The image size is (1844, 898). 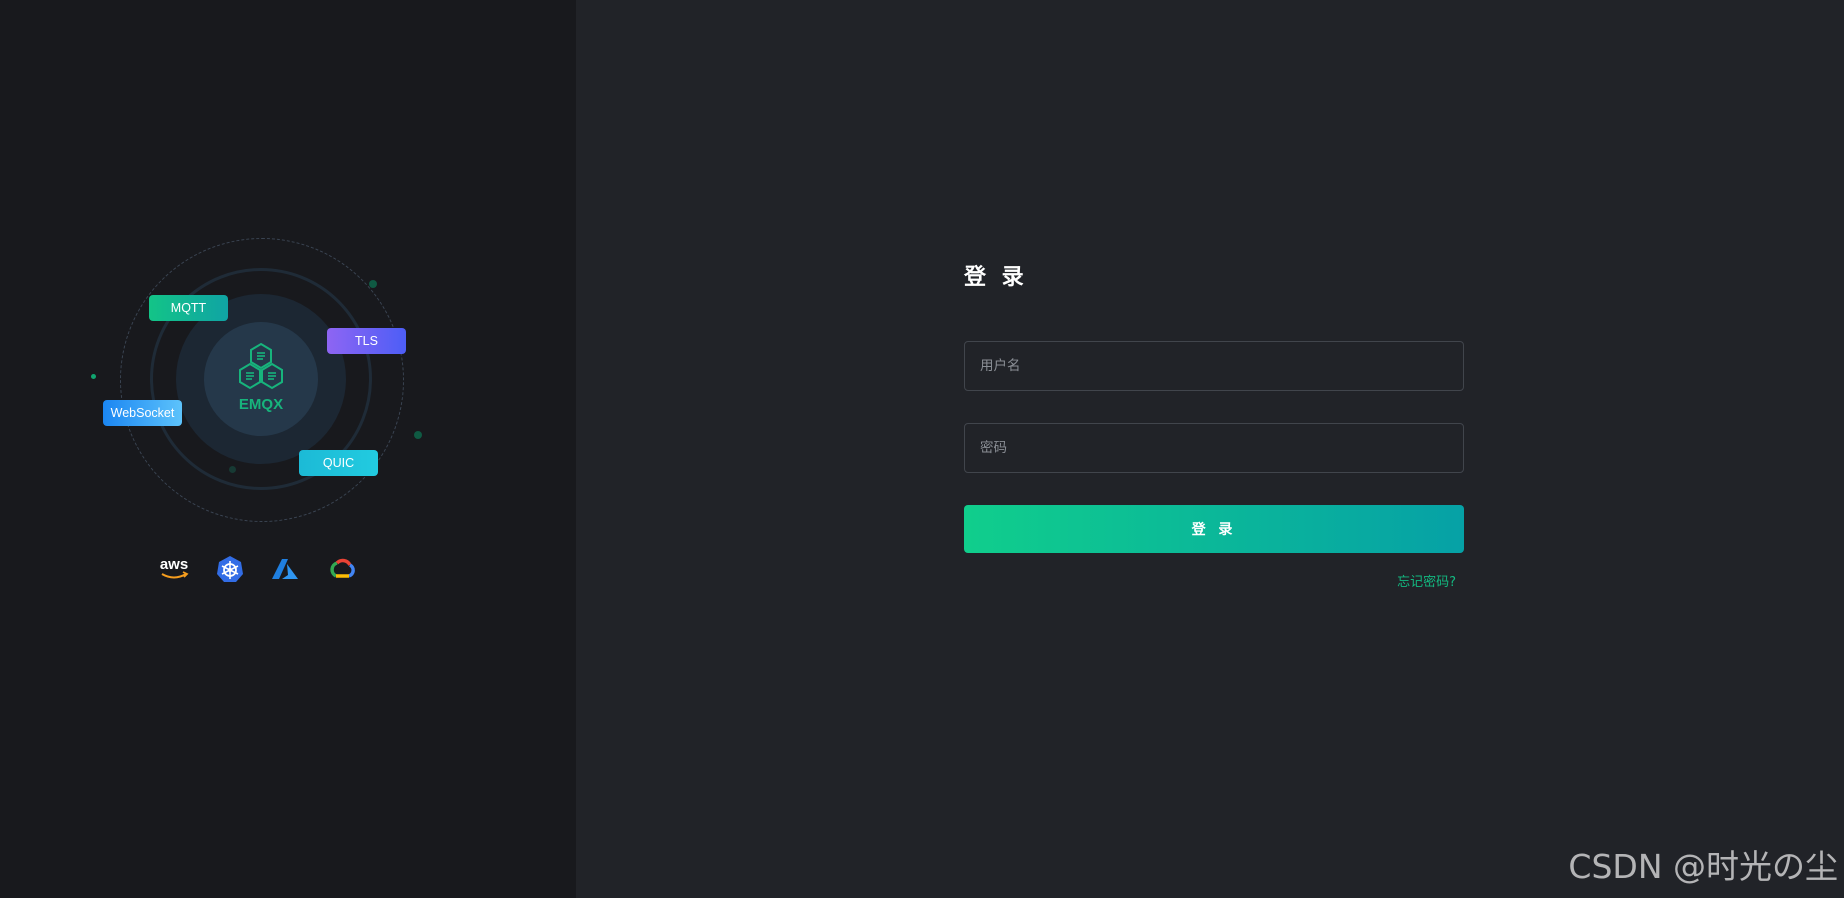 I want to click on svg-text: aws, so click(x=174, y=564).